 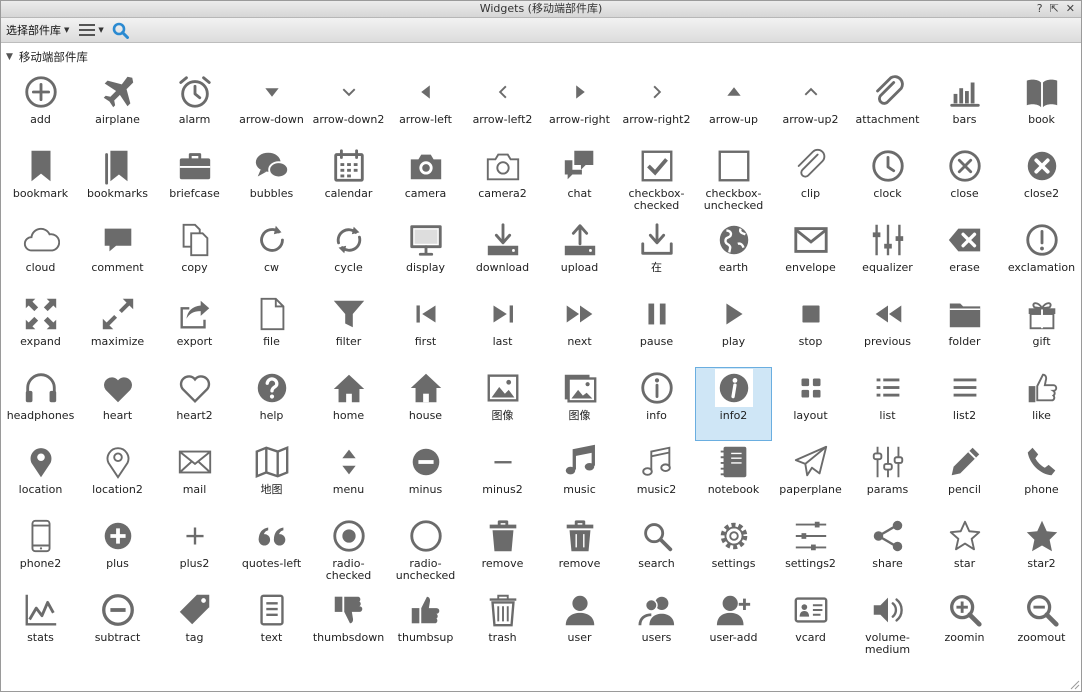 I want to click on widget-item-next: next, so click(x=579, y=329).